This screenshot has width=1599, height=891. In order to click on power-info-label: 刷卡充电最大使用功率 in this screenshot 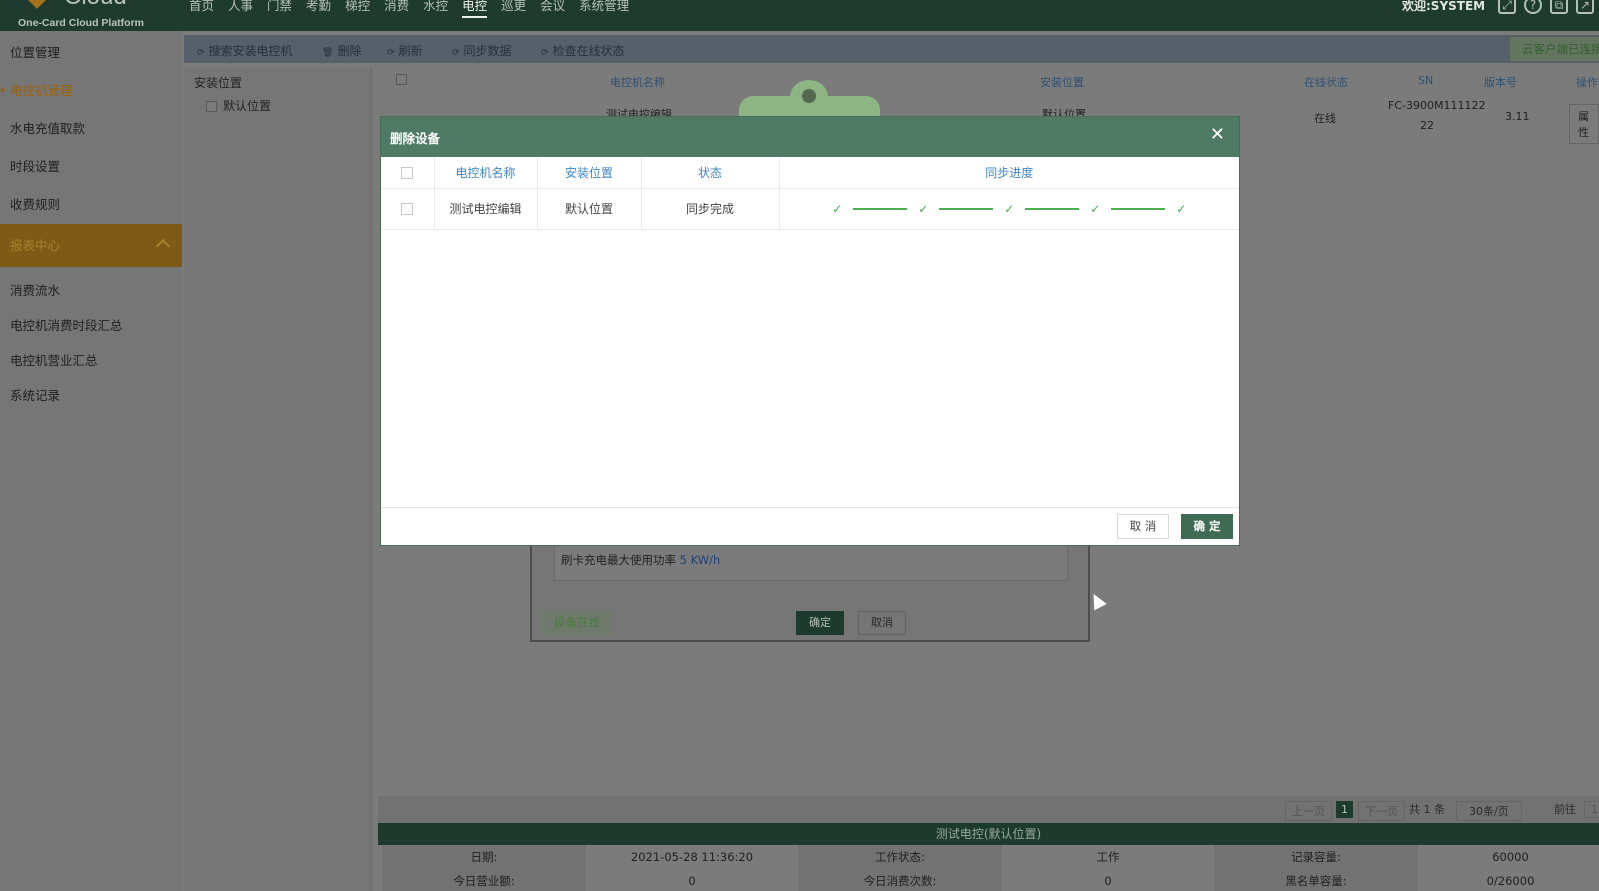, I will do `click(620, 560)`.